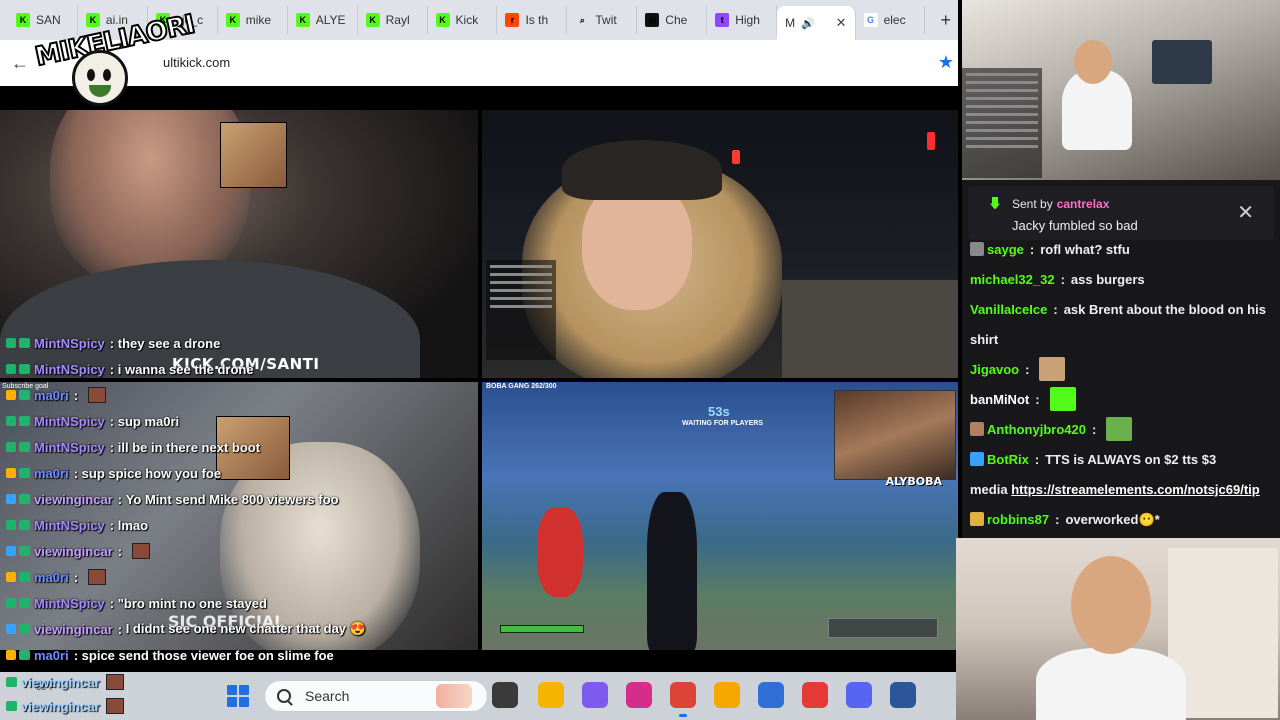  Describe the element at coordinates (903, 695) in the screenshot. I see `word-icon` at that location.